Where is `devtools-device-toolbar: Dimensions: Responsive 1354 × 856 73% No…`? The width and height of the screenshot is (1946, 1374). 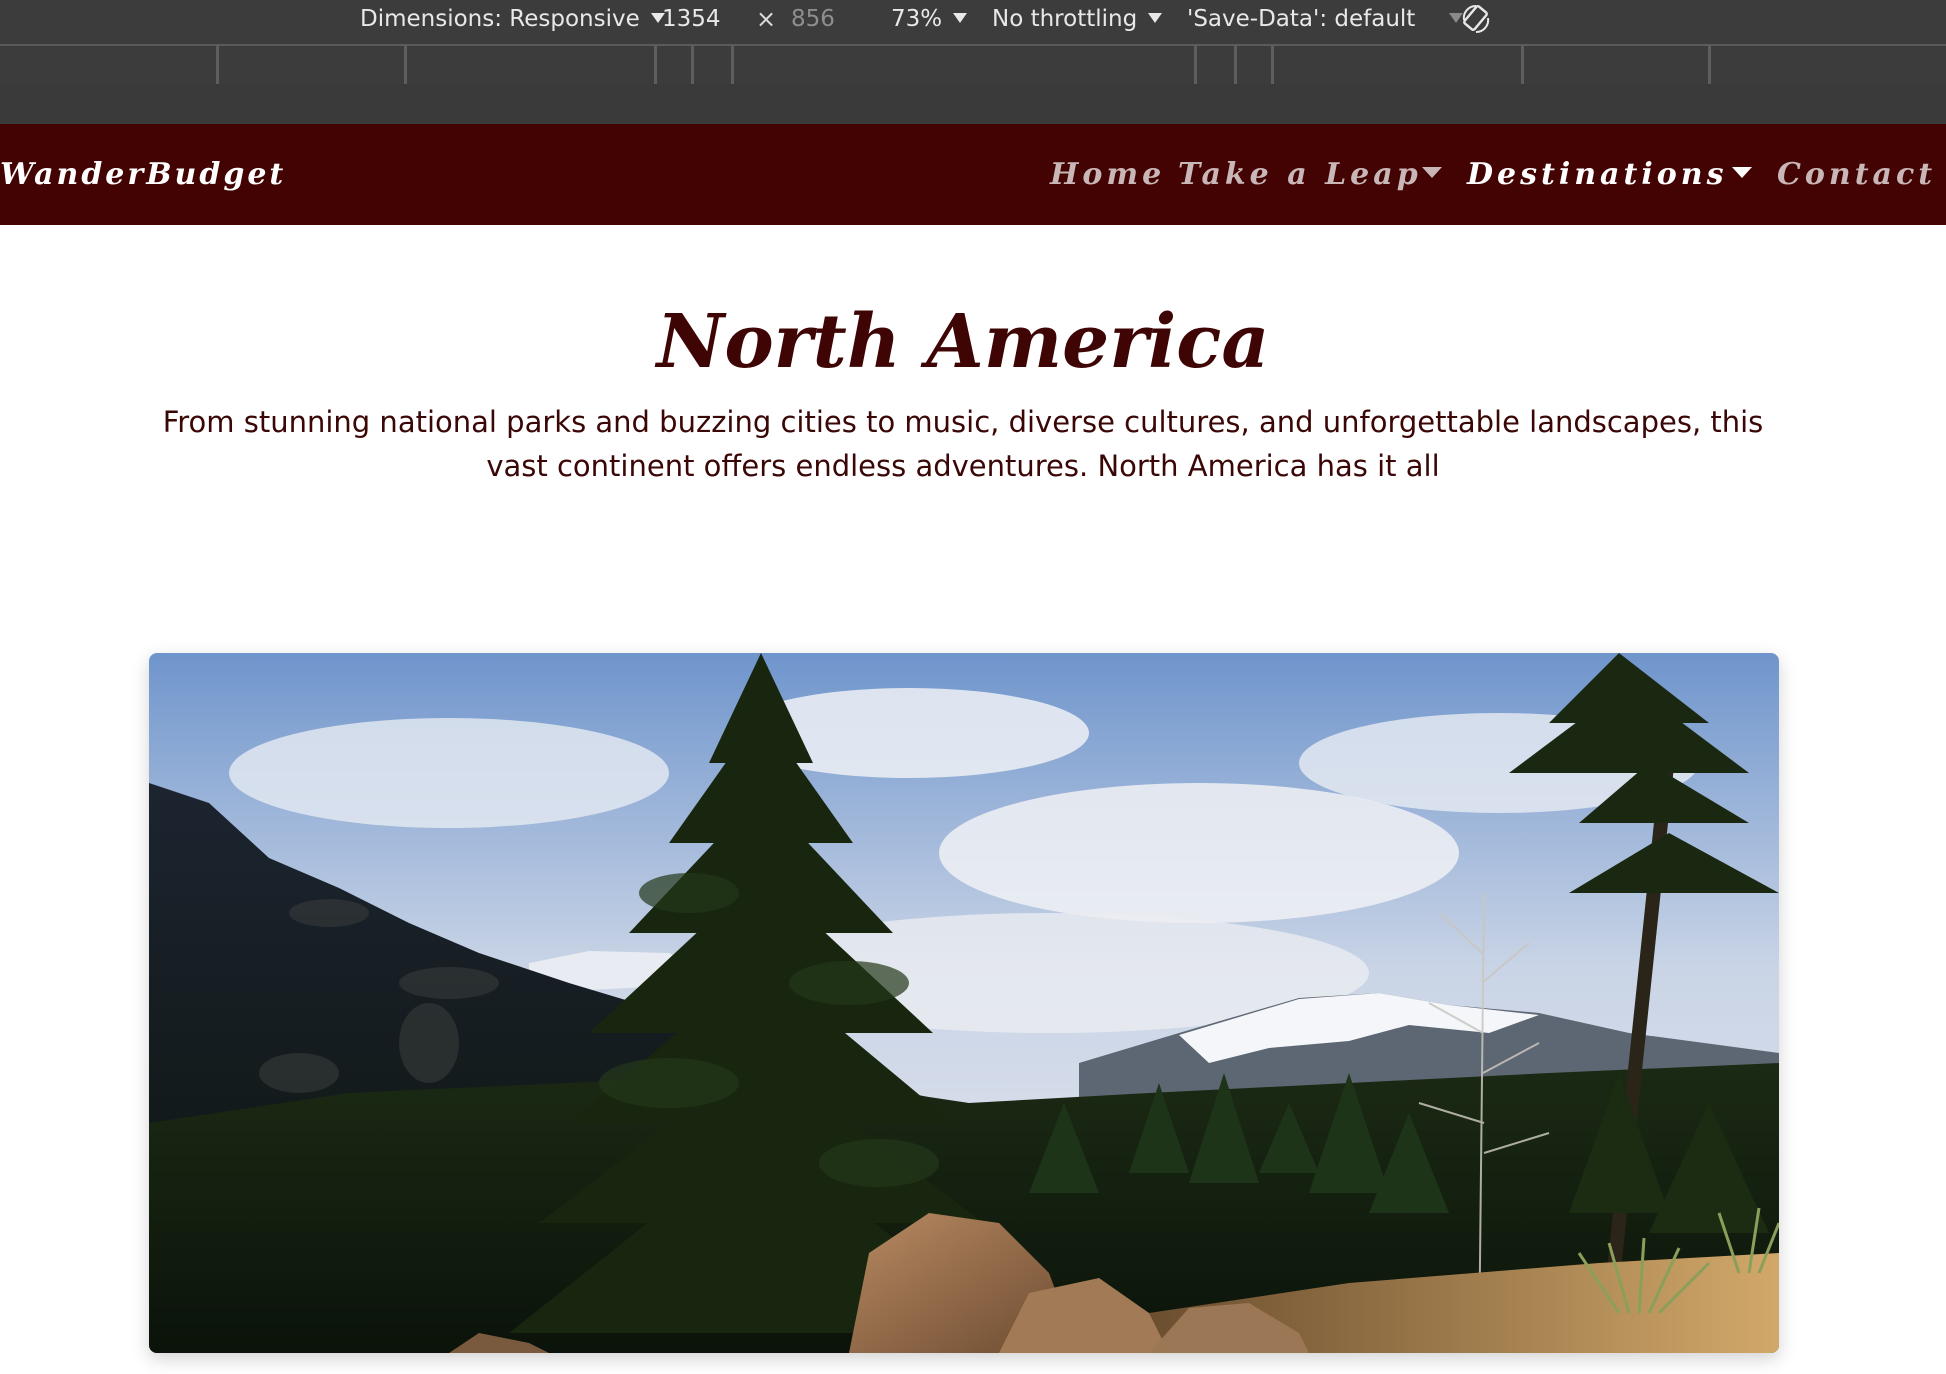 devtools-device-toolbar: Dimensions: Responsive 1354 × 856 73% No… is located at coordinates (973, 22).